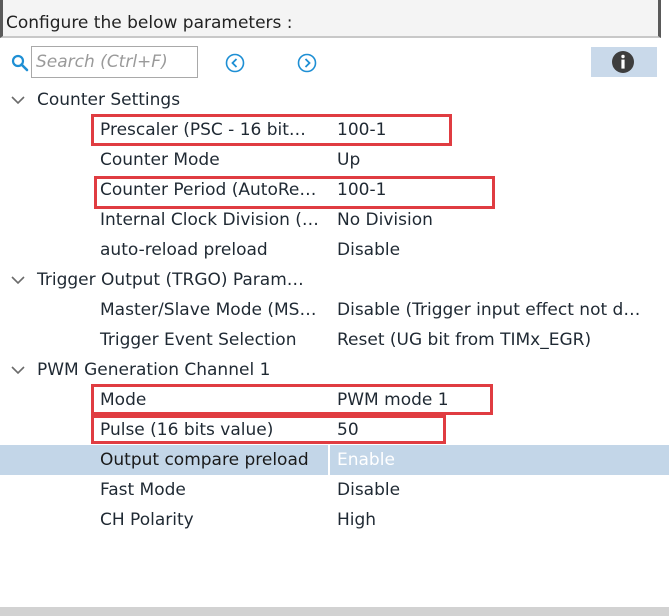 The width and height of the screenshot is (669, 616). Describe the element at coordinates (154, 370) in the screenshot. I see `group-label: PWM Generation Channel 1` at that location.